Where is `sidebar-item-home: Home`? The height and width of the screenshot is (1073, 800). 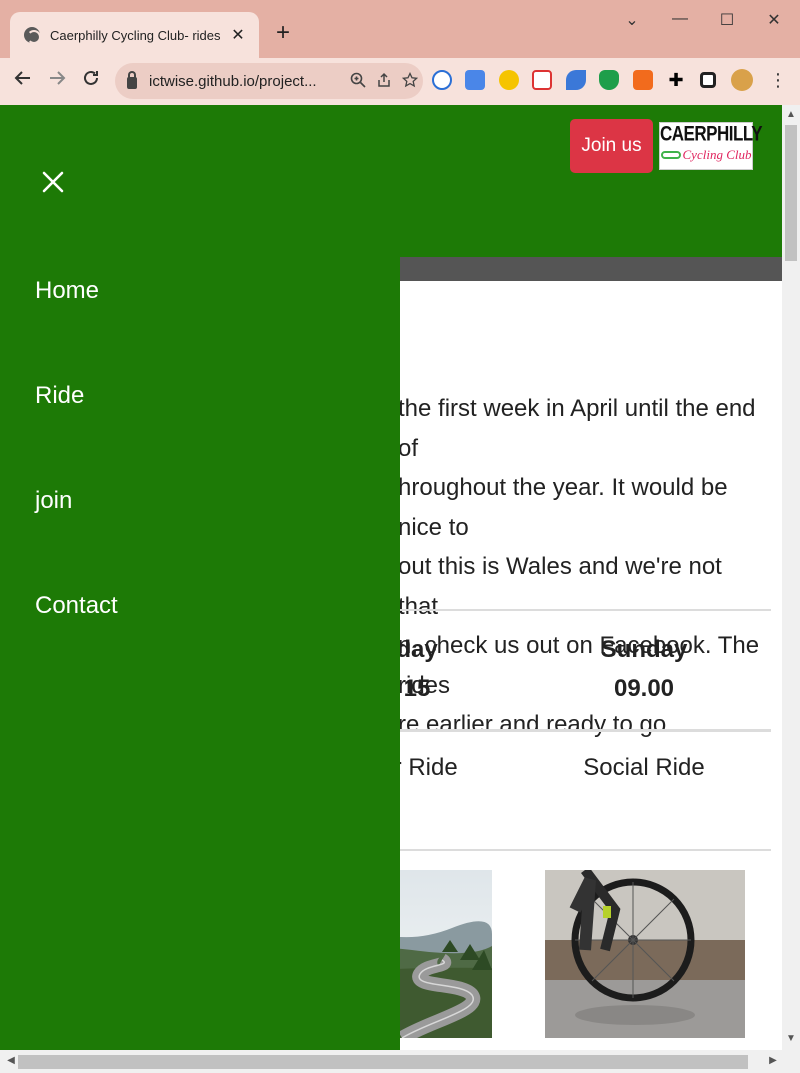 sidebar-item-home: Home is located at coordinates (67, 291).